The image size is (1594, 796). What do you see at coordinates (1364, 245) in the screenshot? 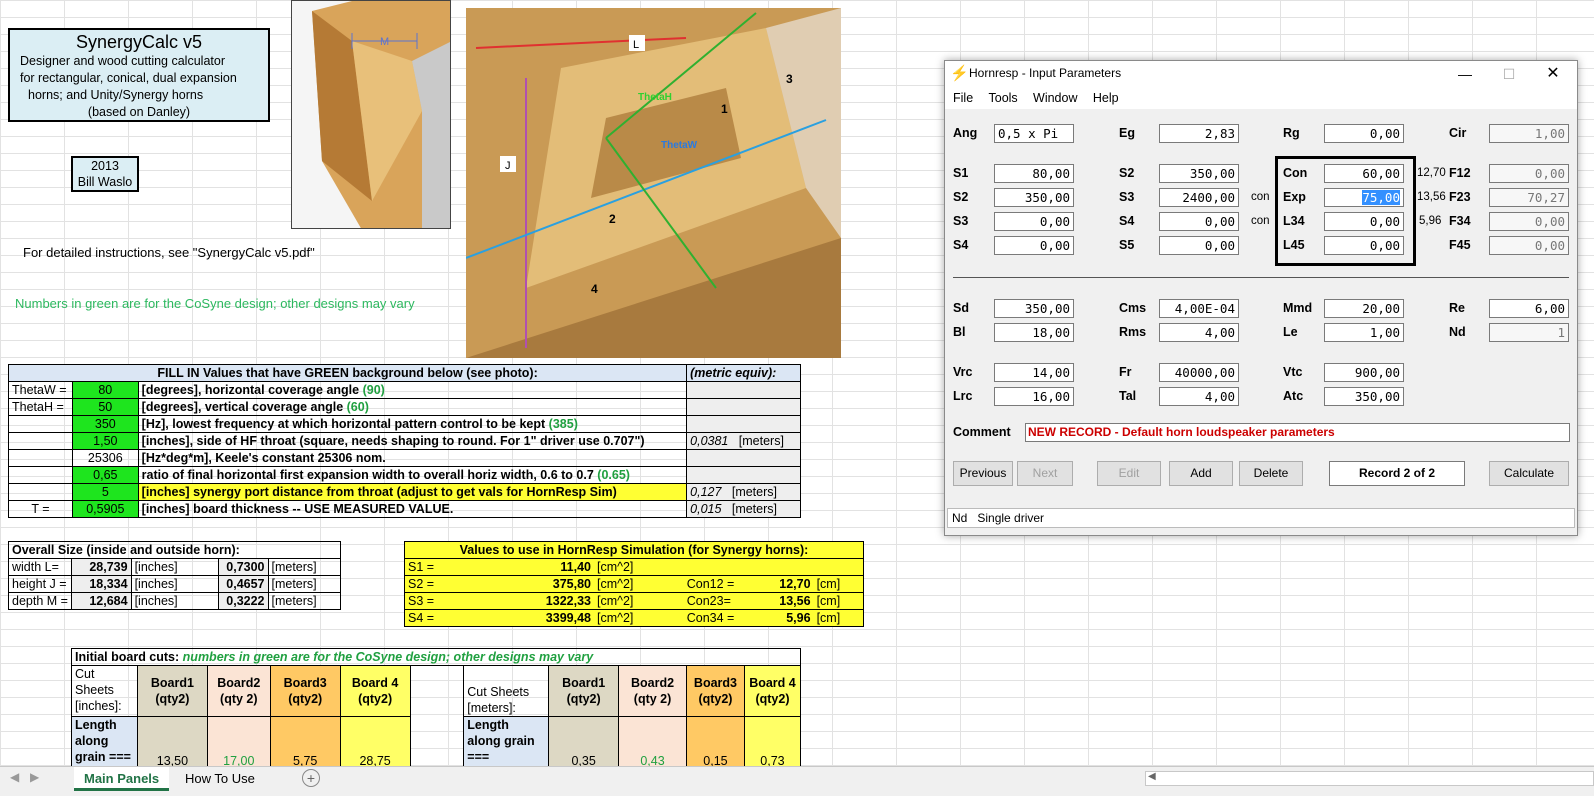
I see `l45-field: 0,00` at bounding box center [1364, 245].